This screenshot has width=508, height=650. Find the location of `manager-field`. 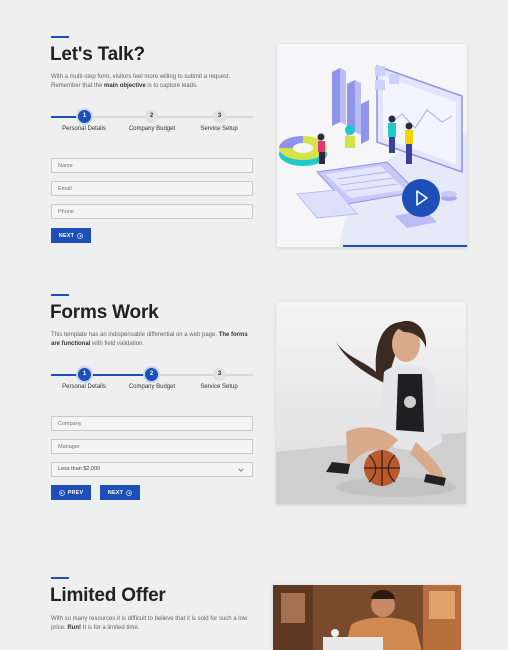

manager-field is located at coordinates (152, 446).